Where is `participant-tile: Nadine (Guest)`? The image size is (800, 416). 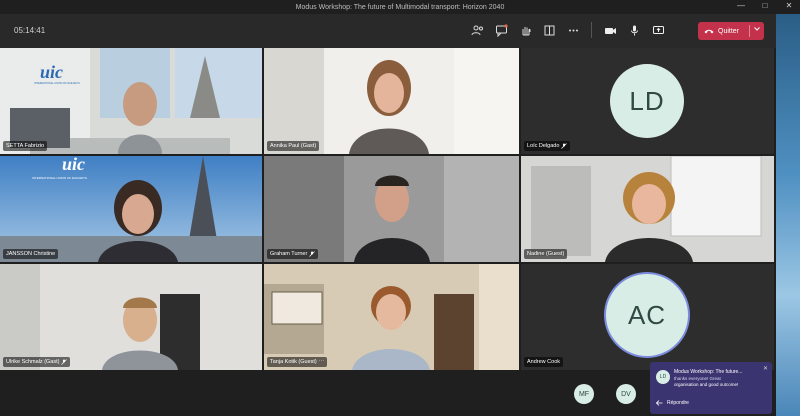
participant-tile: Nadine (Guest) is located at coordinates (647, 209).